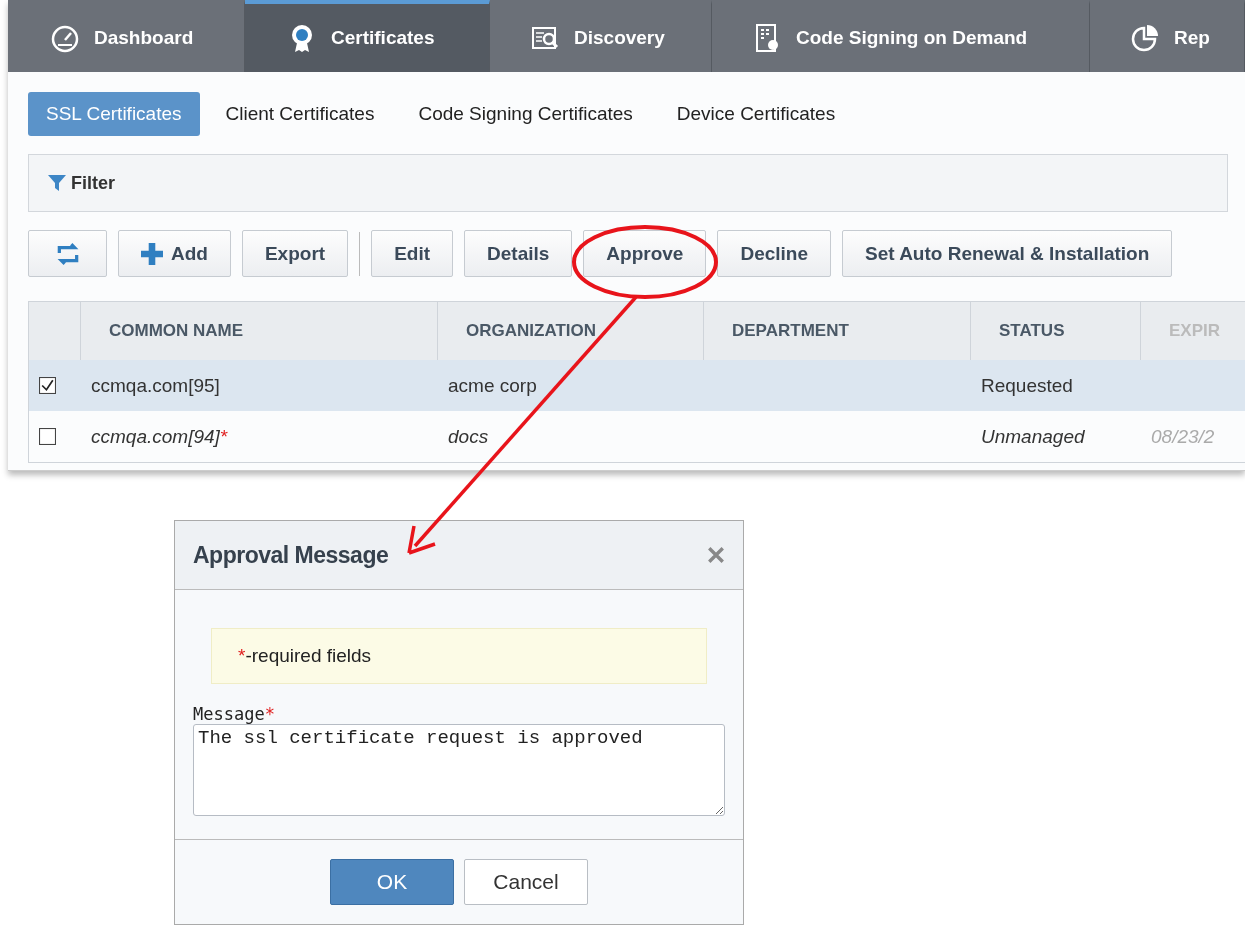 This screenshot has width=1245, height=928. I want to click on filter-label: Filter, so click(93, 183).